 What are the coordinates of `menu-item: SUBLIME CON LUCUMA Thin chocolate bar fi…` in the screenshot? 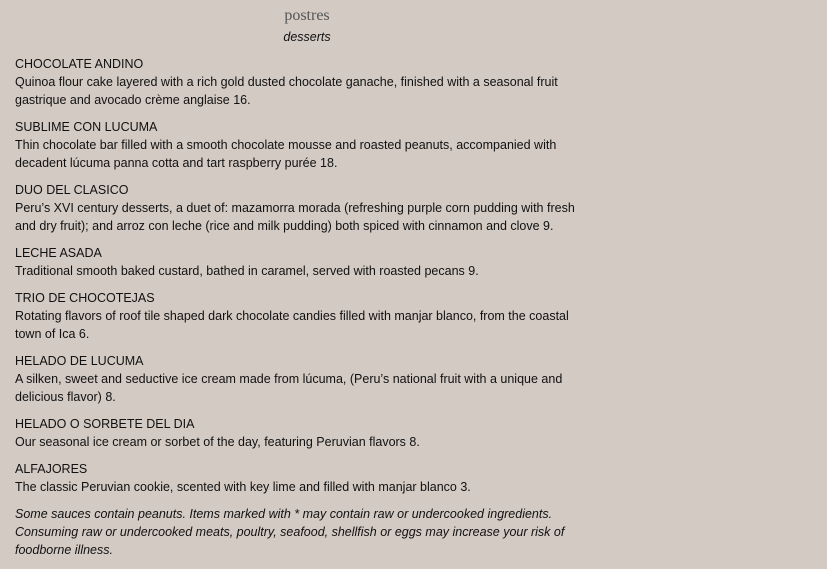 It's located at (305, 145).